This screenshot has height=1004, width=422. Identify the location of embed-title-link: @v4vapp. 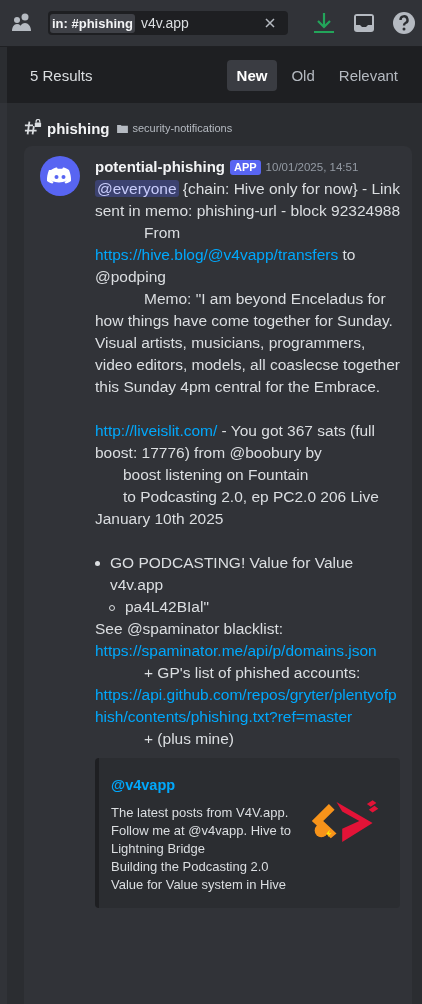
(204, 785).